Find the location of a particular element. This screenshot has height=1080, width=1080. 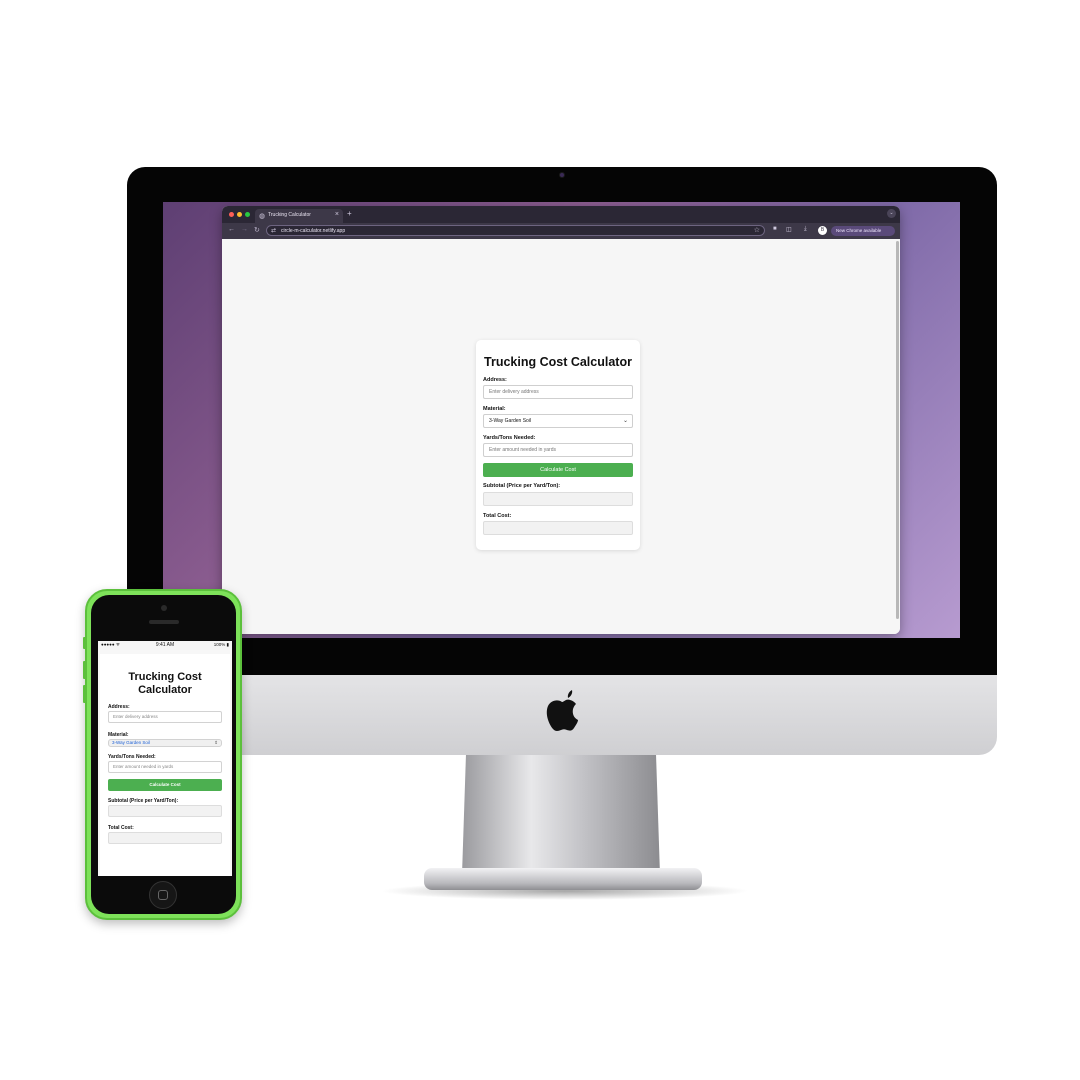

mobile-amount-placeholder: Enter amount needed in yards is located at coordinates (143, 766).